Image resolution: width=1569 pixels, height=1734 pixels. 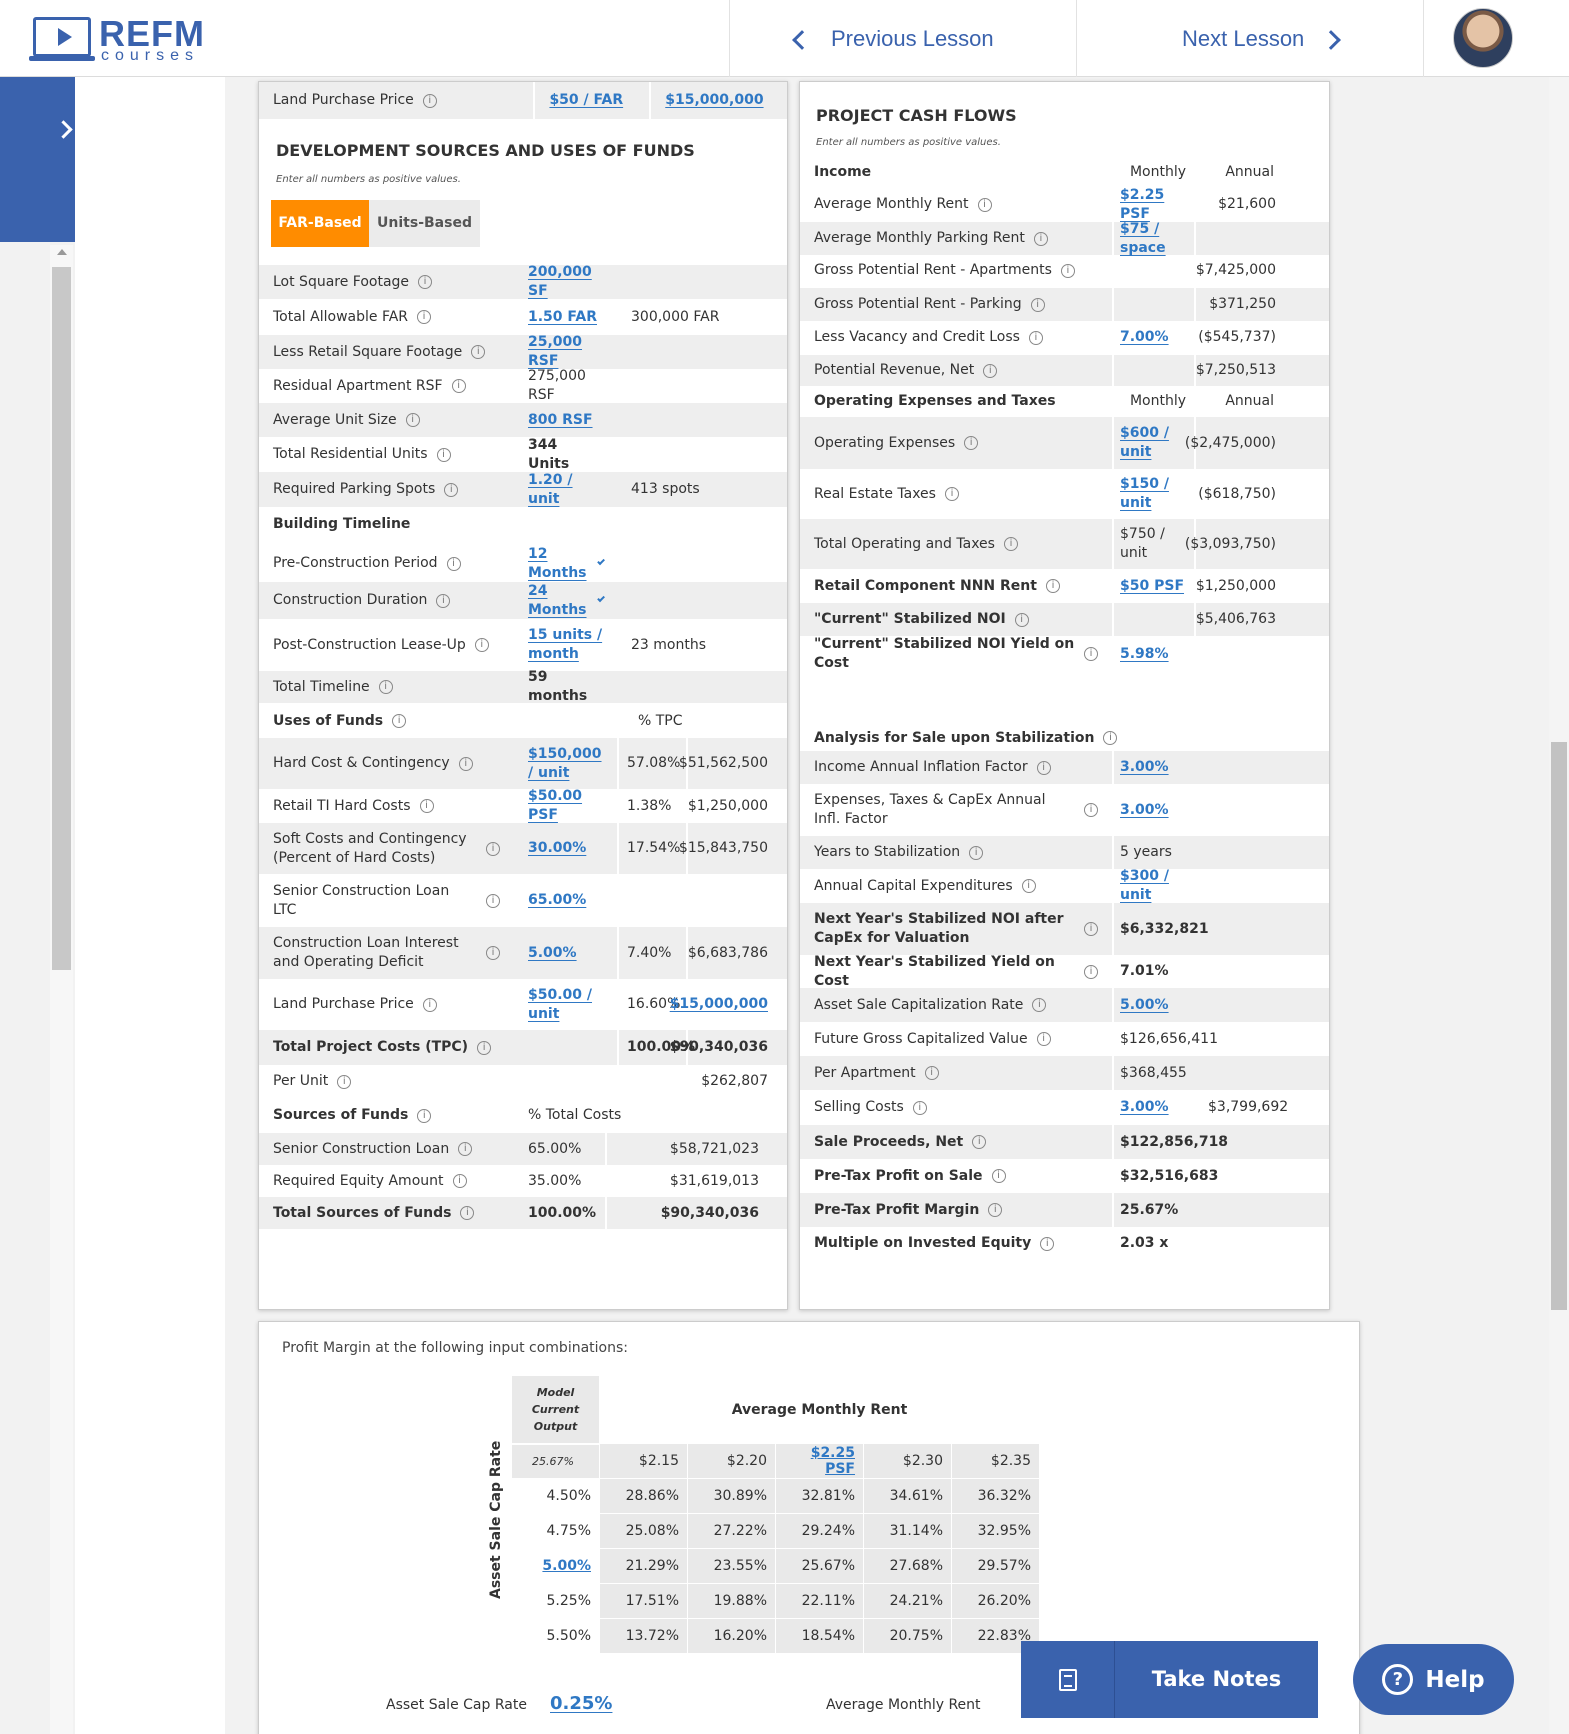 What do you see at coordinates (557, 601) in the screenshot?
I see `input-link: 24 Months` at bounding box center [557, 601].